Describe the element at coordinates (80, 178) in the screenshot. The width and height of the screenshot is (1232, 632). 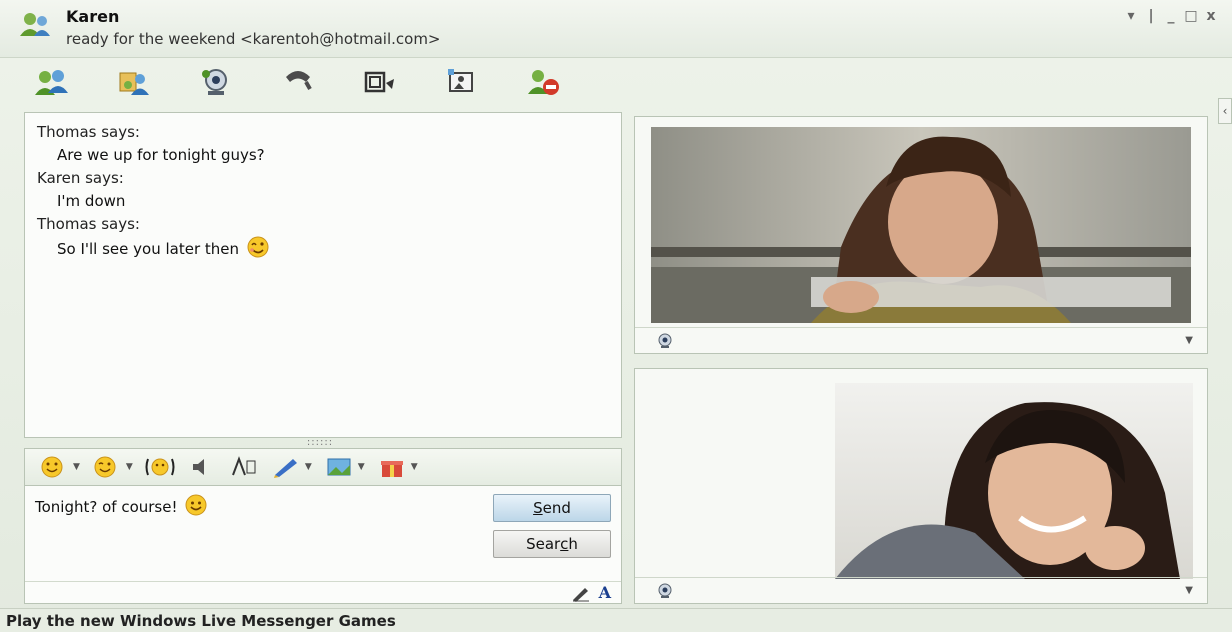
I see `message-sender: Karen says:` at that location.